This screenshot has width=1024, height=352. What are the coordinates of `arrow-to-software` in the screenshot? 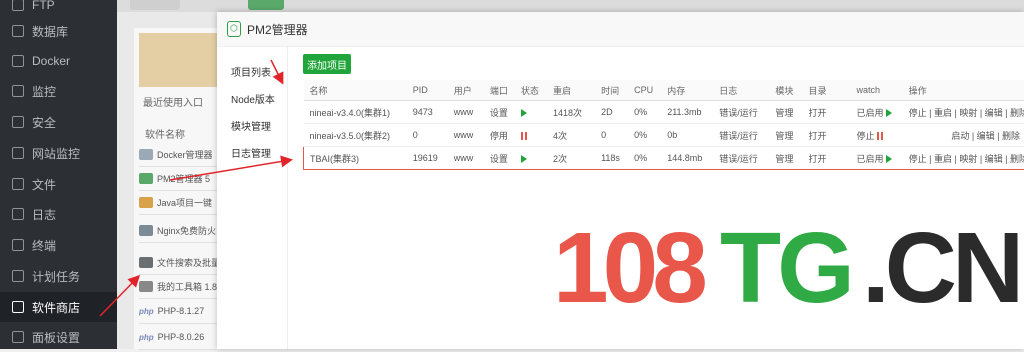 It's located at (119, 296).